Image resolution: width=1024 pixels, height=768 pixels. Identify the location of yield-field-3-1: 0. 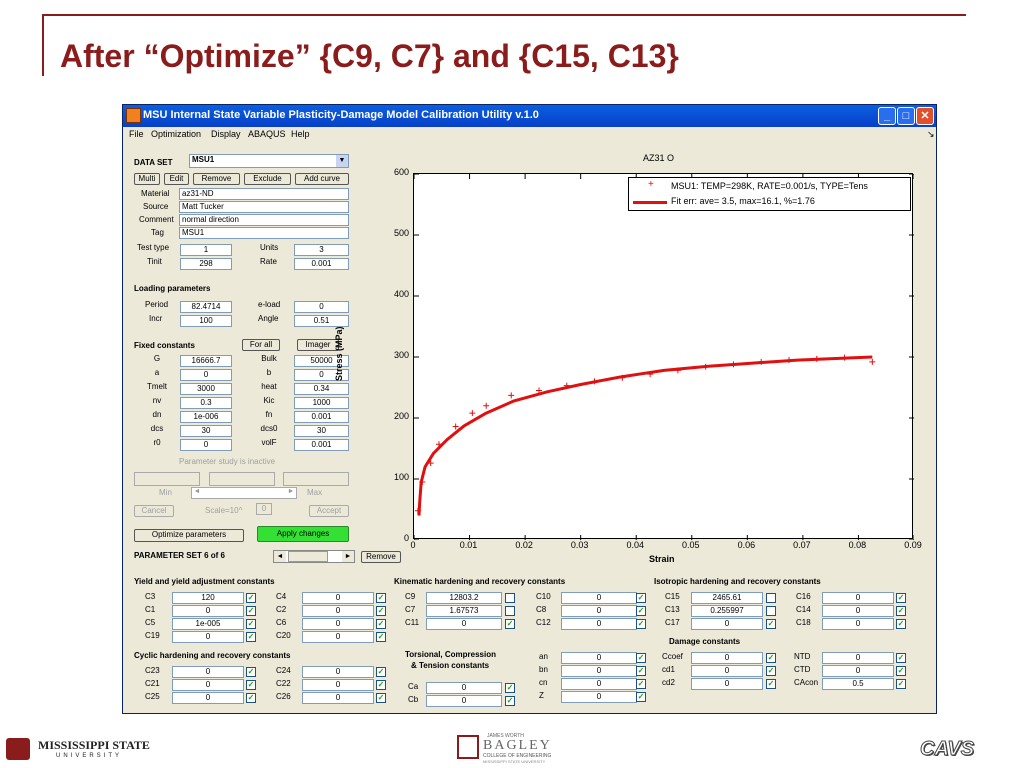
(338, 637).